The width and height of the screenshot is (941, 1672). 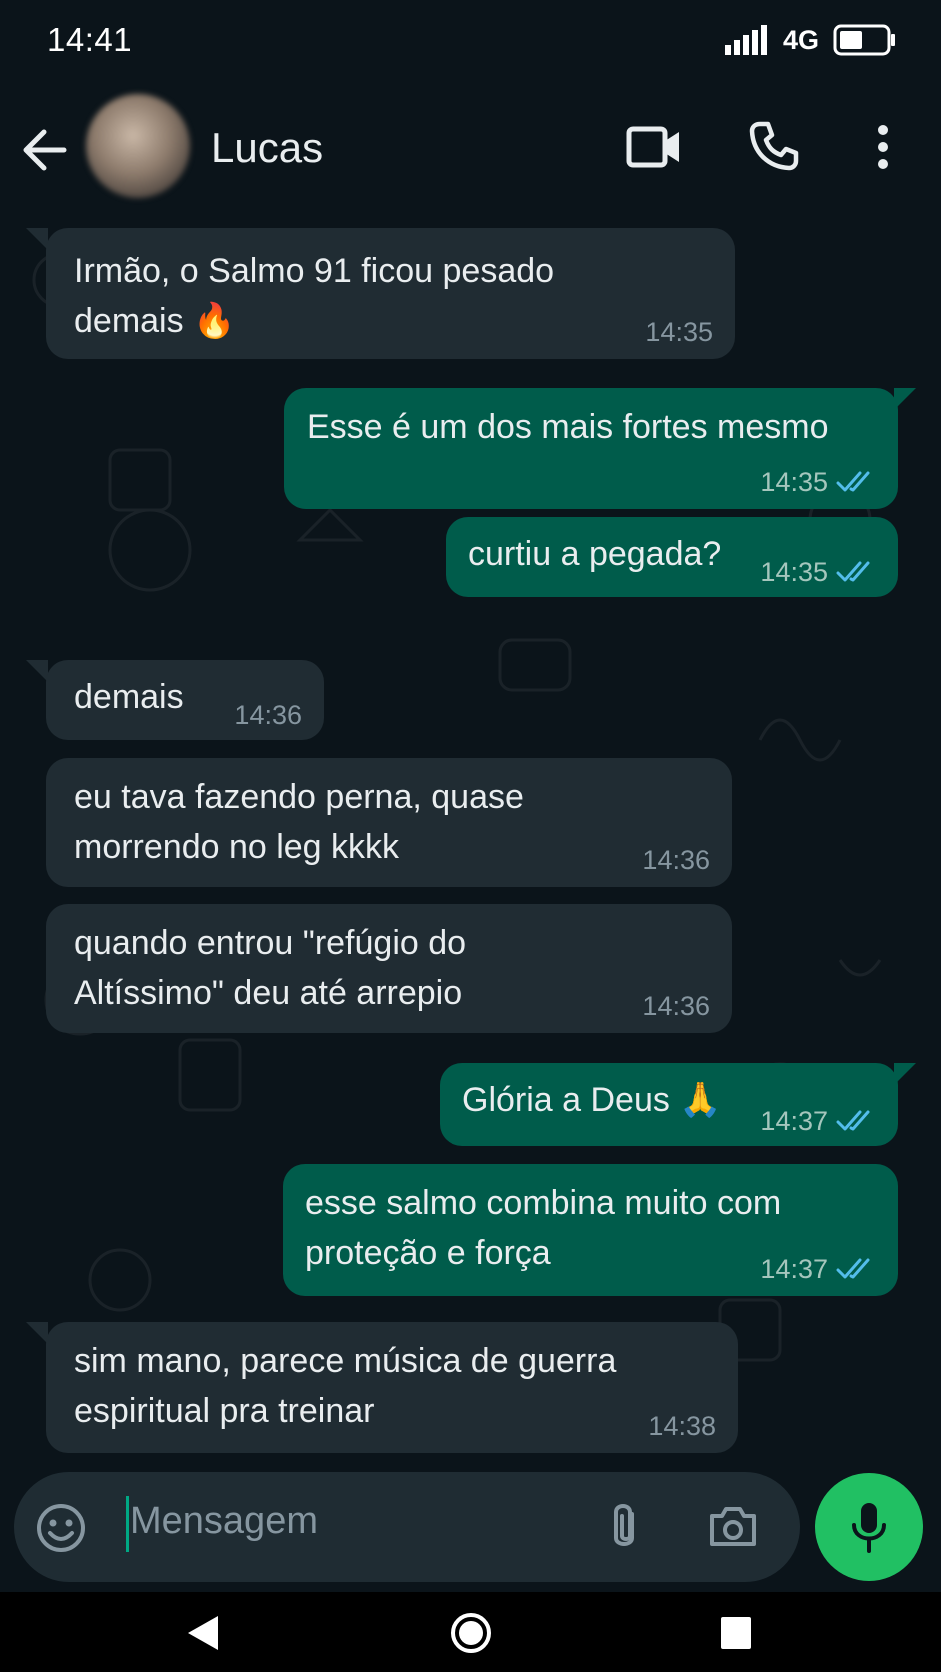 What do you see at coordinates (745, 40) in the screenshot?
I see `signal-icon` at bounding box center [745, 40].